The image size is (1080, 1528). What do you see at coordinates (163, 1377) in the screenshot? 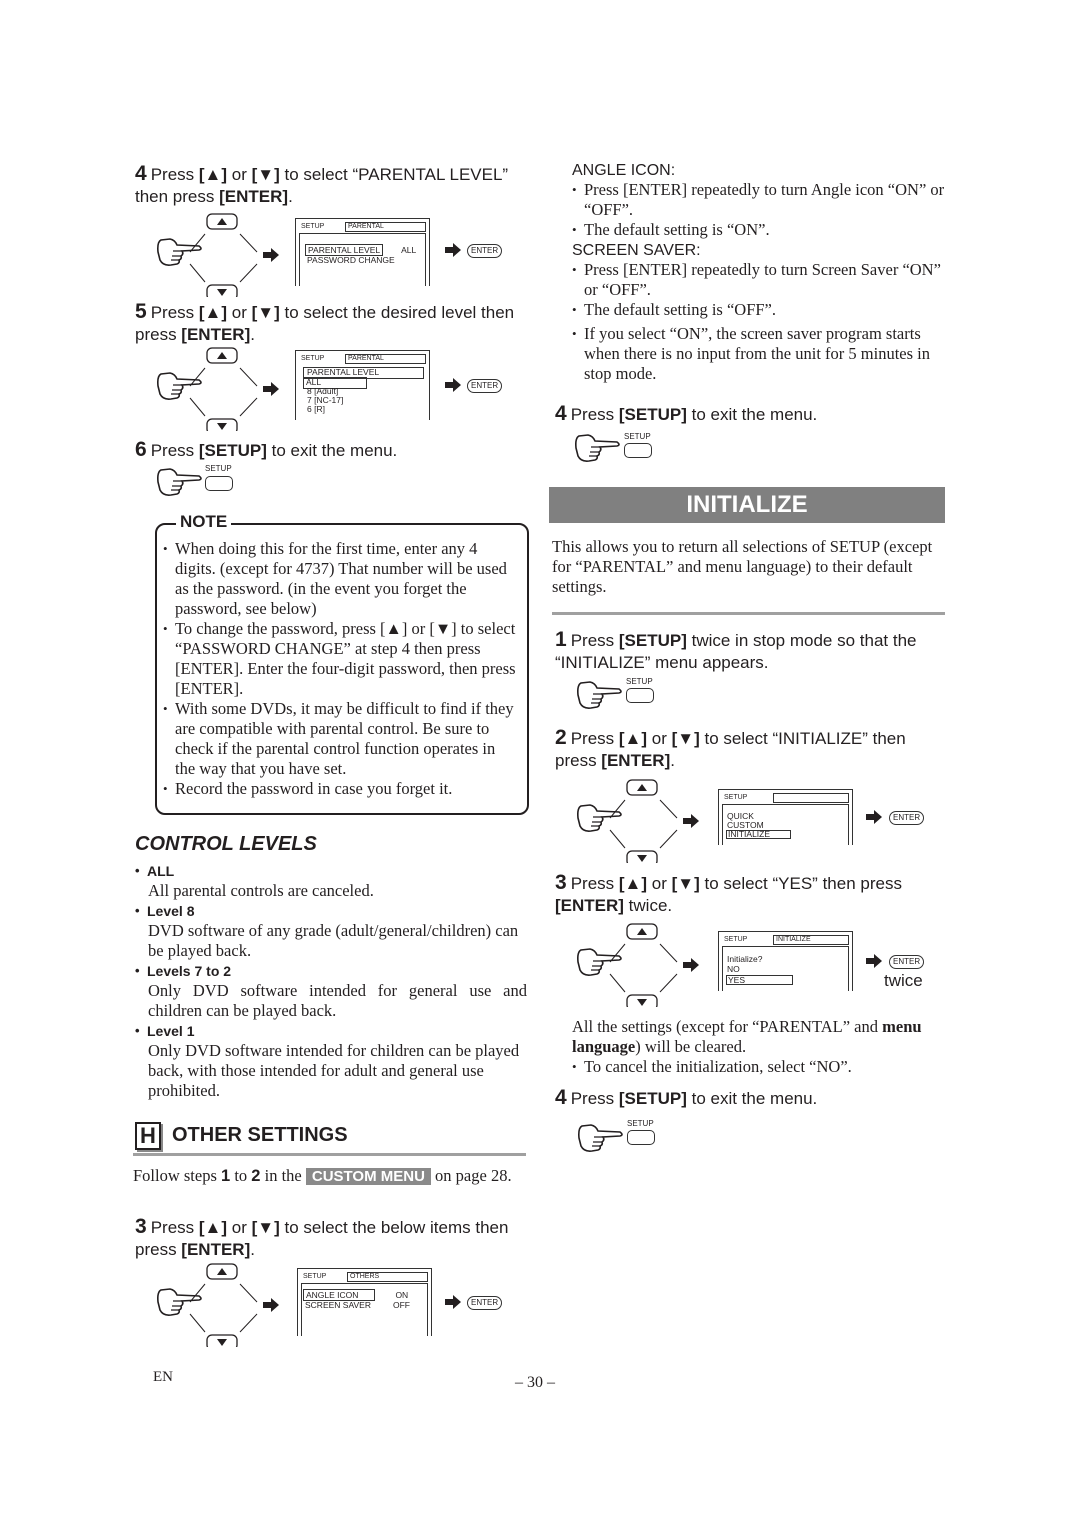
I see `language-code: EN` at bounding box center [163, 1377].